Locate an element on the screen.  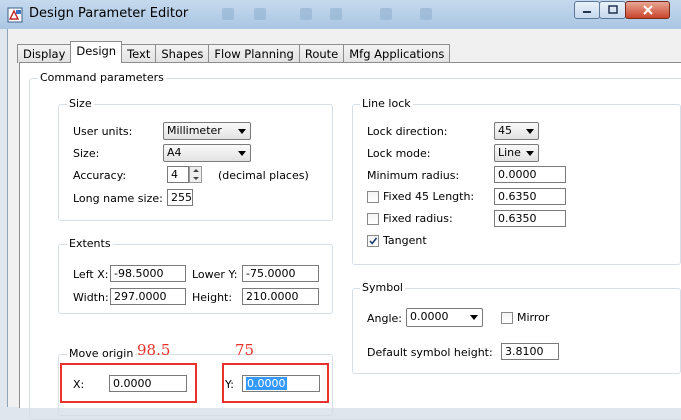
annotation-y-note: 75 is located at coordinates (245, 350).